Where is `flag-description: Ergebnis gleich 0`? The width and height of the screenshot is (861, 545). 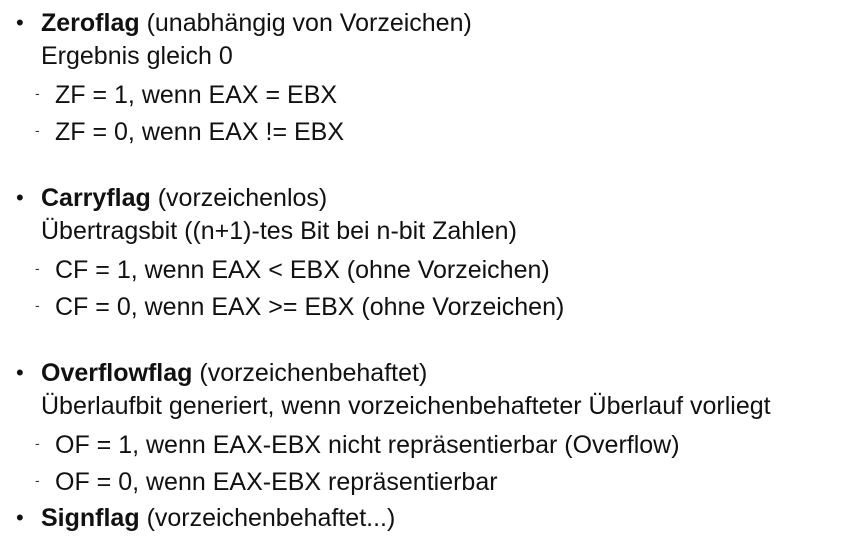
flag-description: Ergebnis gleich 0 is located at coordinates (137, 56).